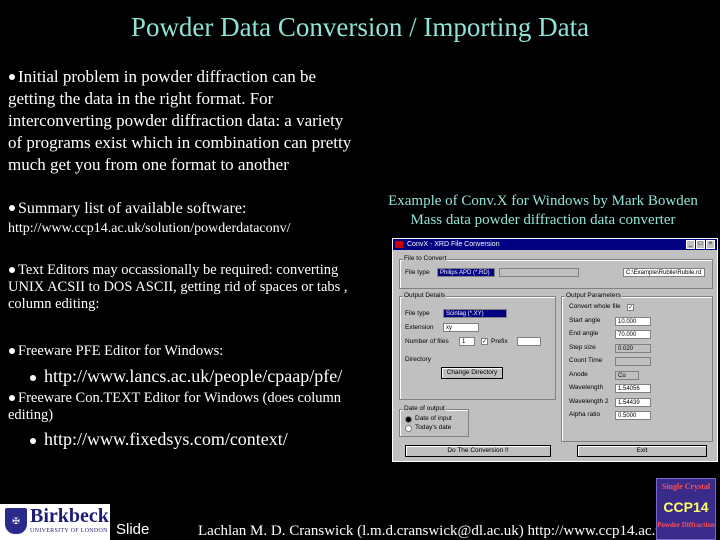 The width and height of the screenshot is (720, 540). Describe the element at coordinates (478, 451) in the screenshot. I see `do-conversion-button: Do The Conversion !!` at that location.